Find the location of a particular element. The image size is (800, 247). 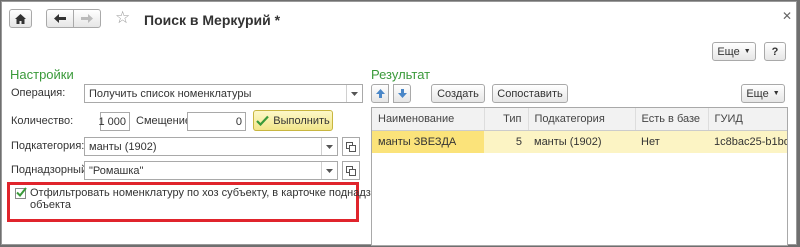

result-title: Результат is located at coordinates (401, 74).